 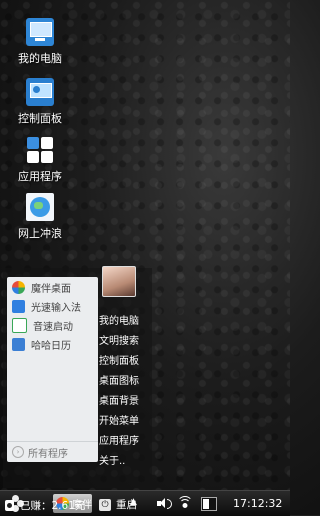 I want to click on program-item-mobanban: 魔伴桌面, so click(x=52, y=287).